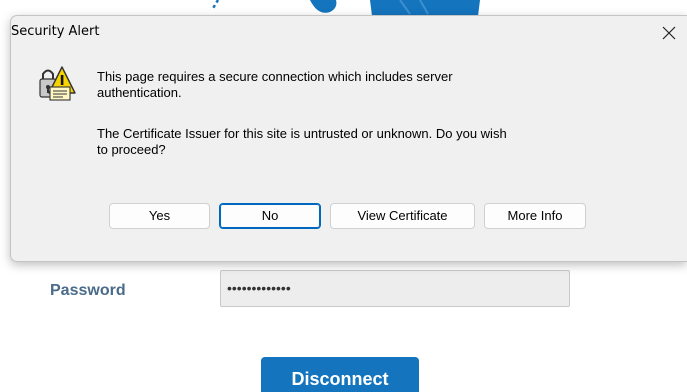 Image resolution: width=687 pixels, height=392 pixels. What do you see at coordinates (349, 33) in the screenshot?
I see `dialog-titlebar: Security Alert` at bounding box center [349, 33].